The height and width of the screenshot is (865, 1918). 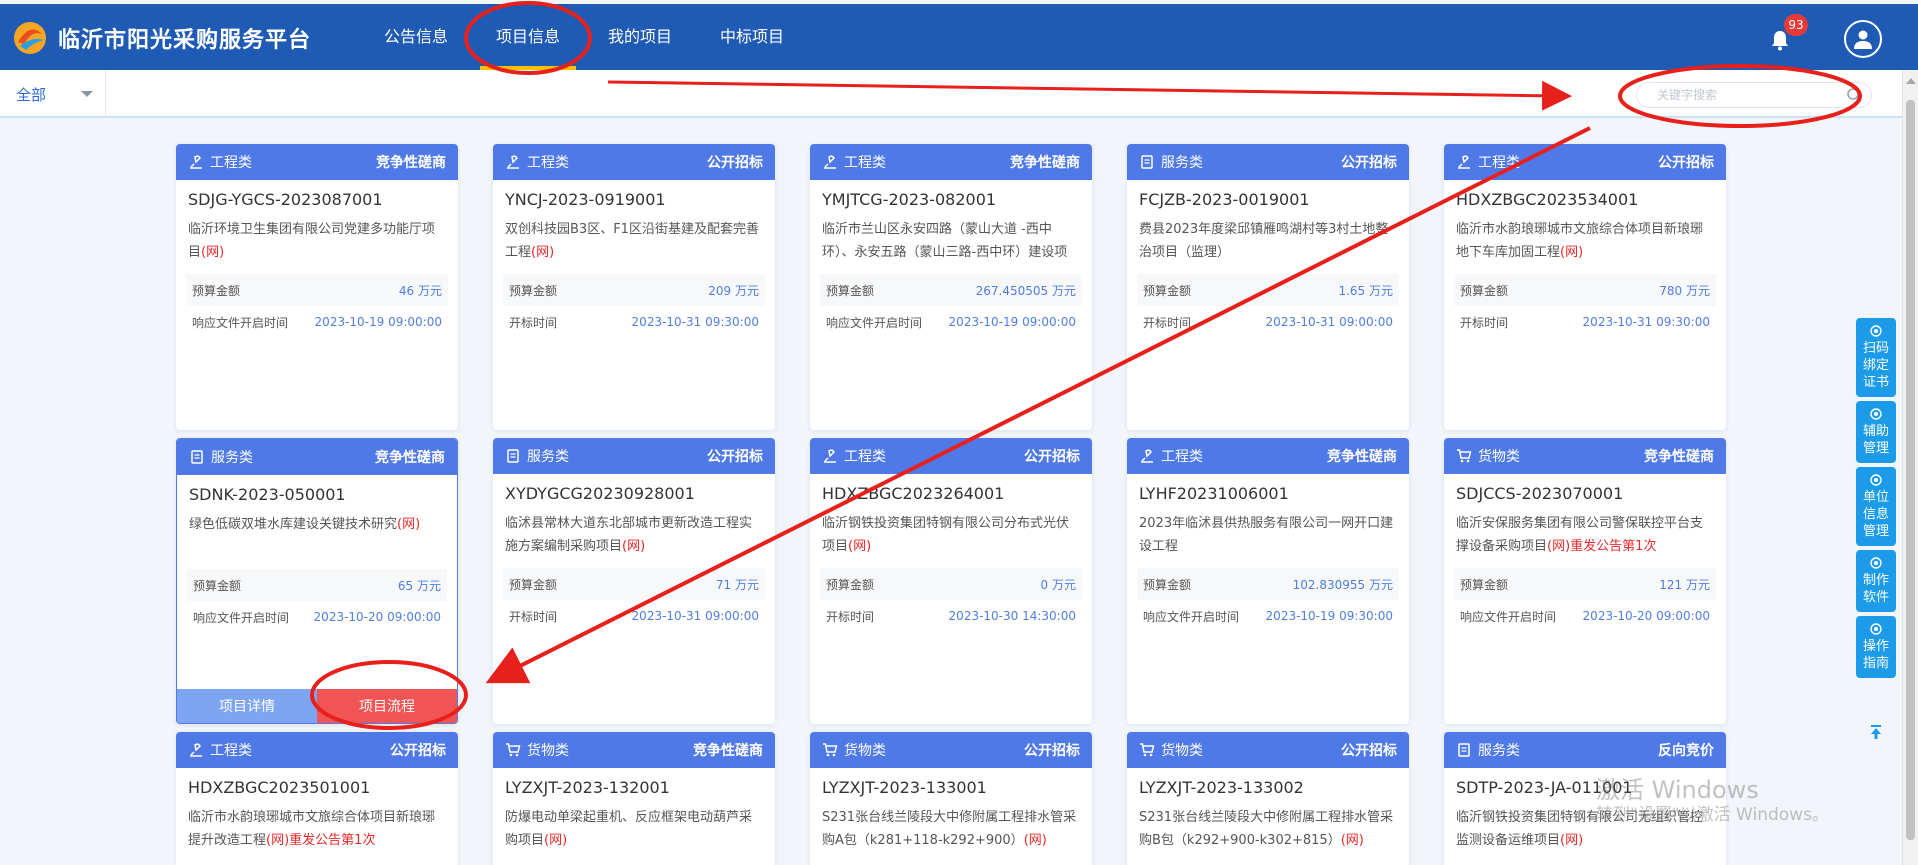 I want to click on project-code: HDXZBGC2023534001, so click(x=1585, y=196).